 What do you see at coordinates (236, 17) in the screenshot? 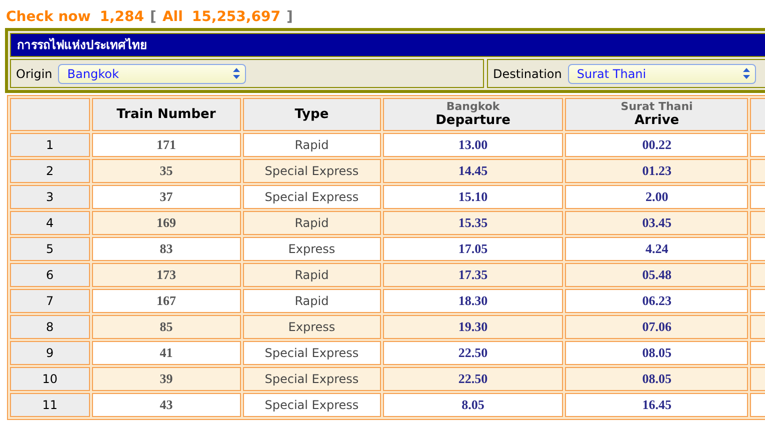
I see `all-count: 15,253,697` at bounding box center [236, 17].